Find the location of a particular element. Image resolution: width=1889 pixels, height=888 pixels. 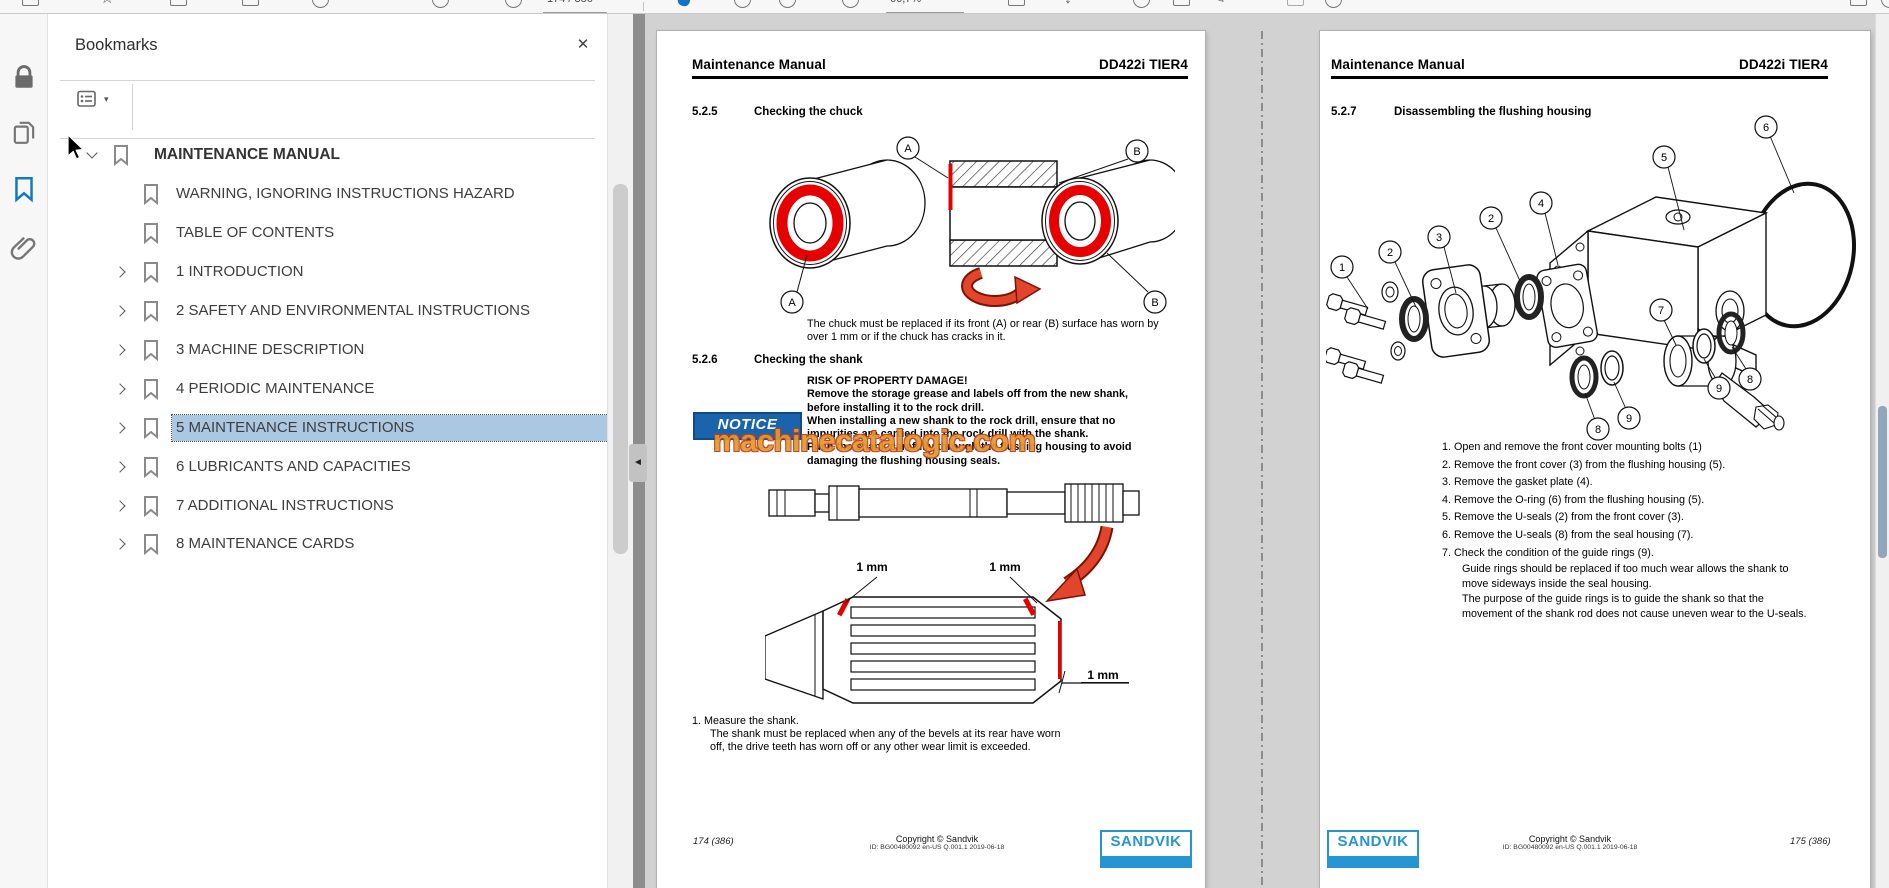

panel-title: Bookmarks is located at coordinates (116, 45).